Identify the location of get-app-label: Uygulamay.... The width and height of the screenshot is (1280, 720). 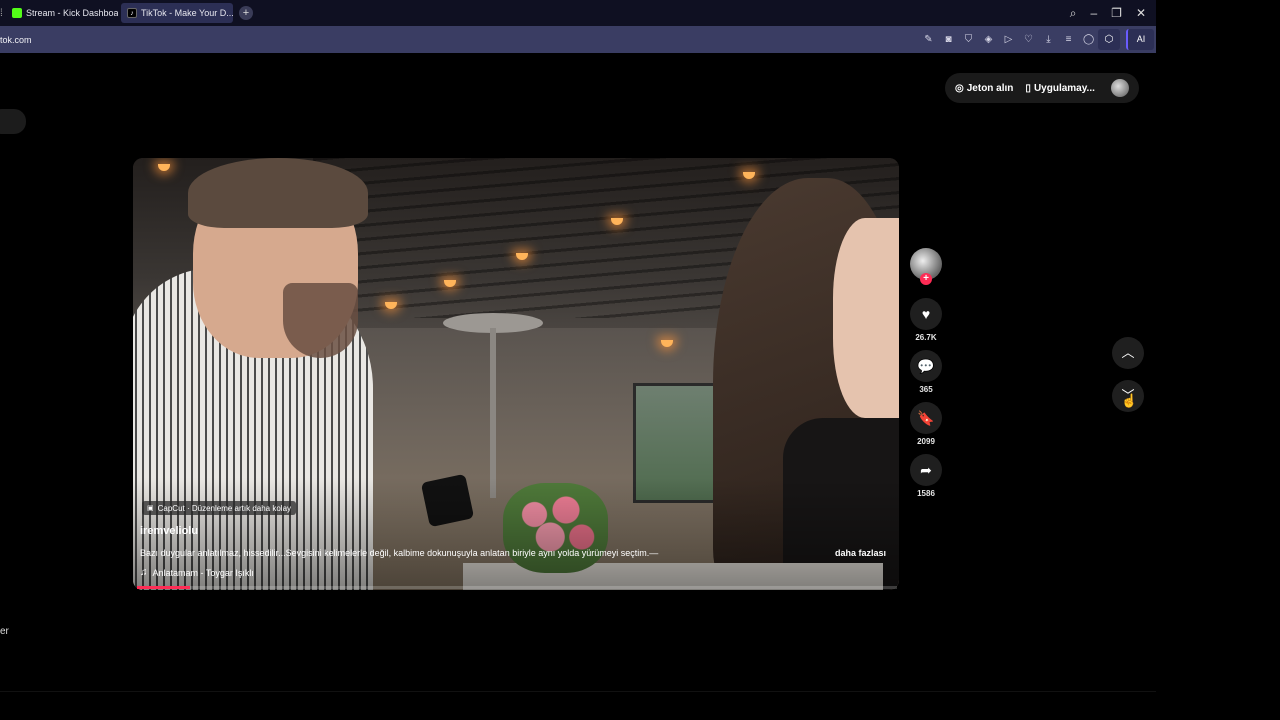
(1064, 88).